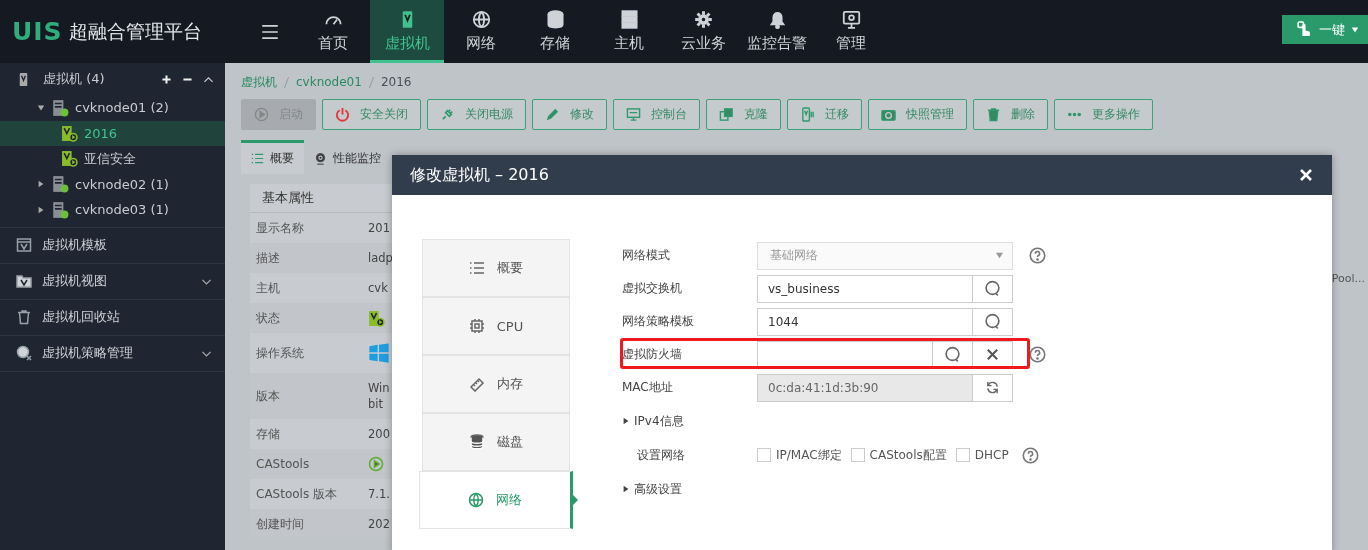  What do you see at coordinates (851, 31) in the screenshot?
I see `nav-tab: 管理` at bounding box center [851, 31].